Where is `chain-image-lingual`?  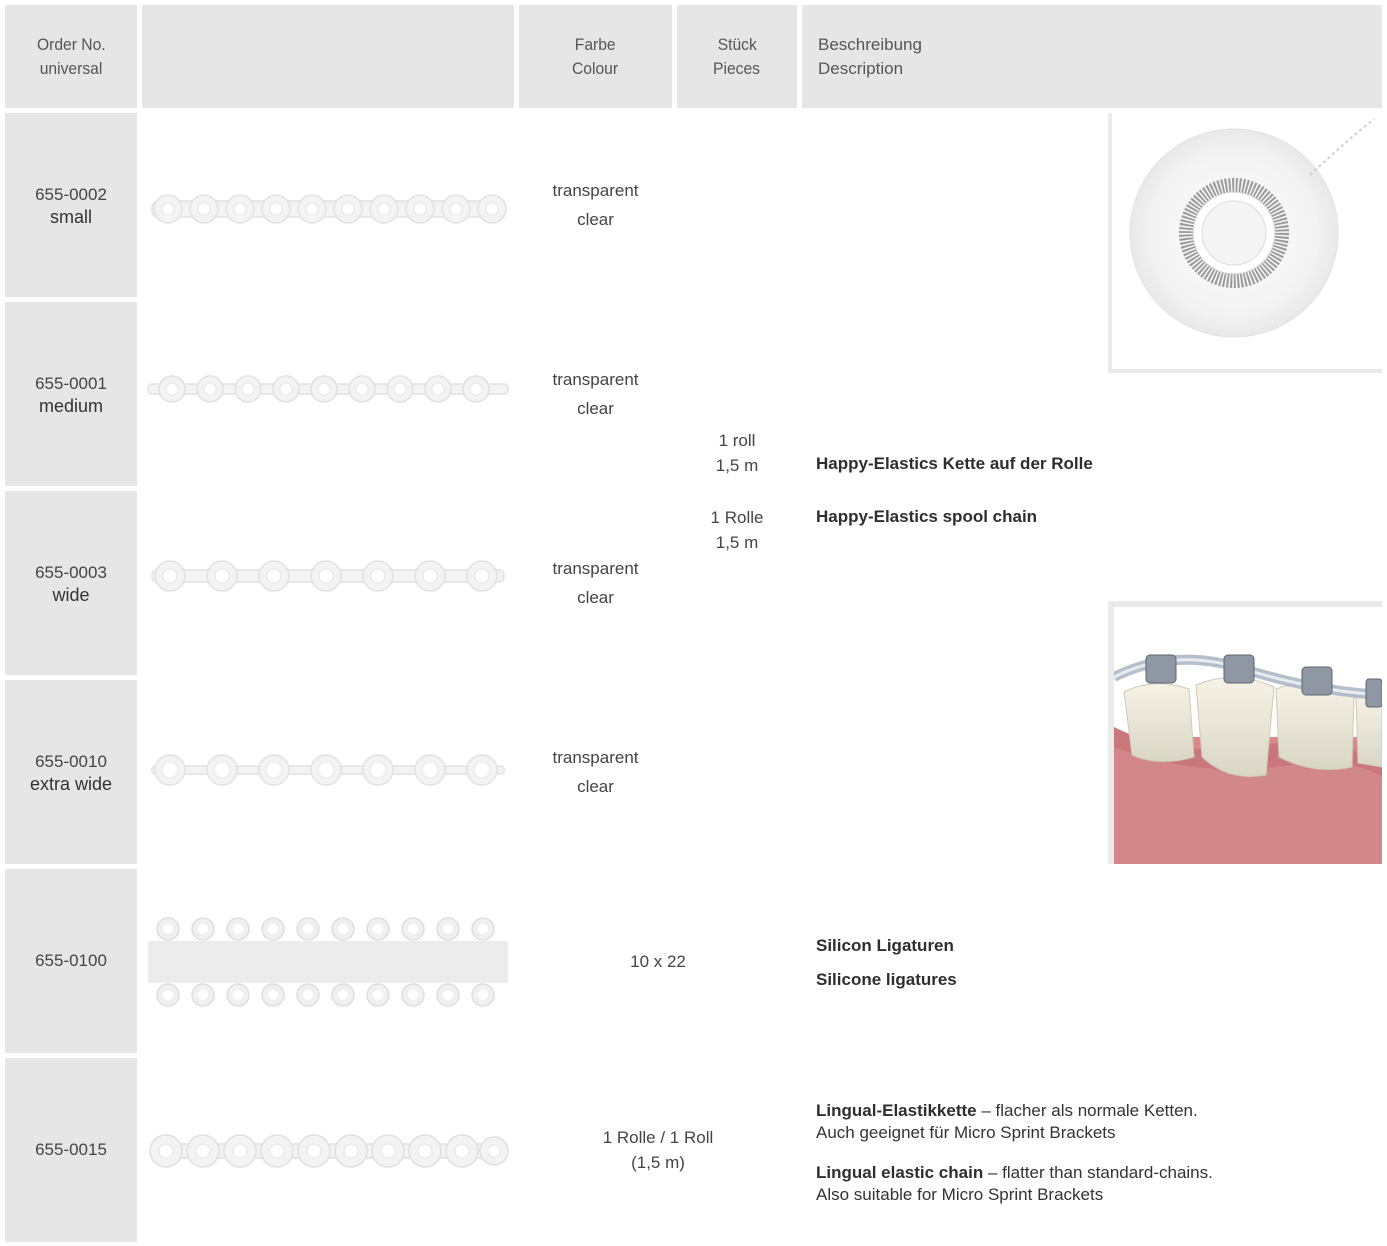 chain-image-lingual is located at coordinates (328, 1150).